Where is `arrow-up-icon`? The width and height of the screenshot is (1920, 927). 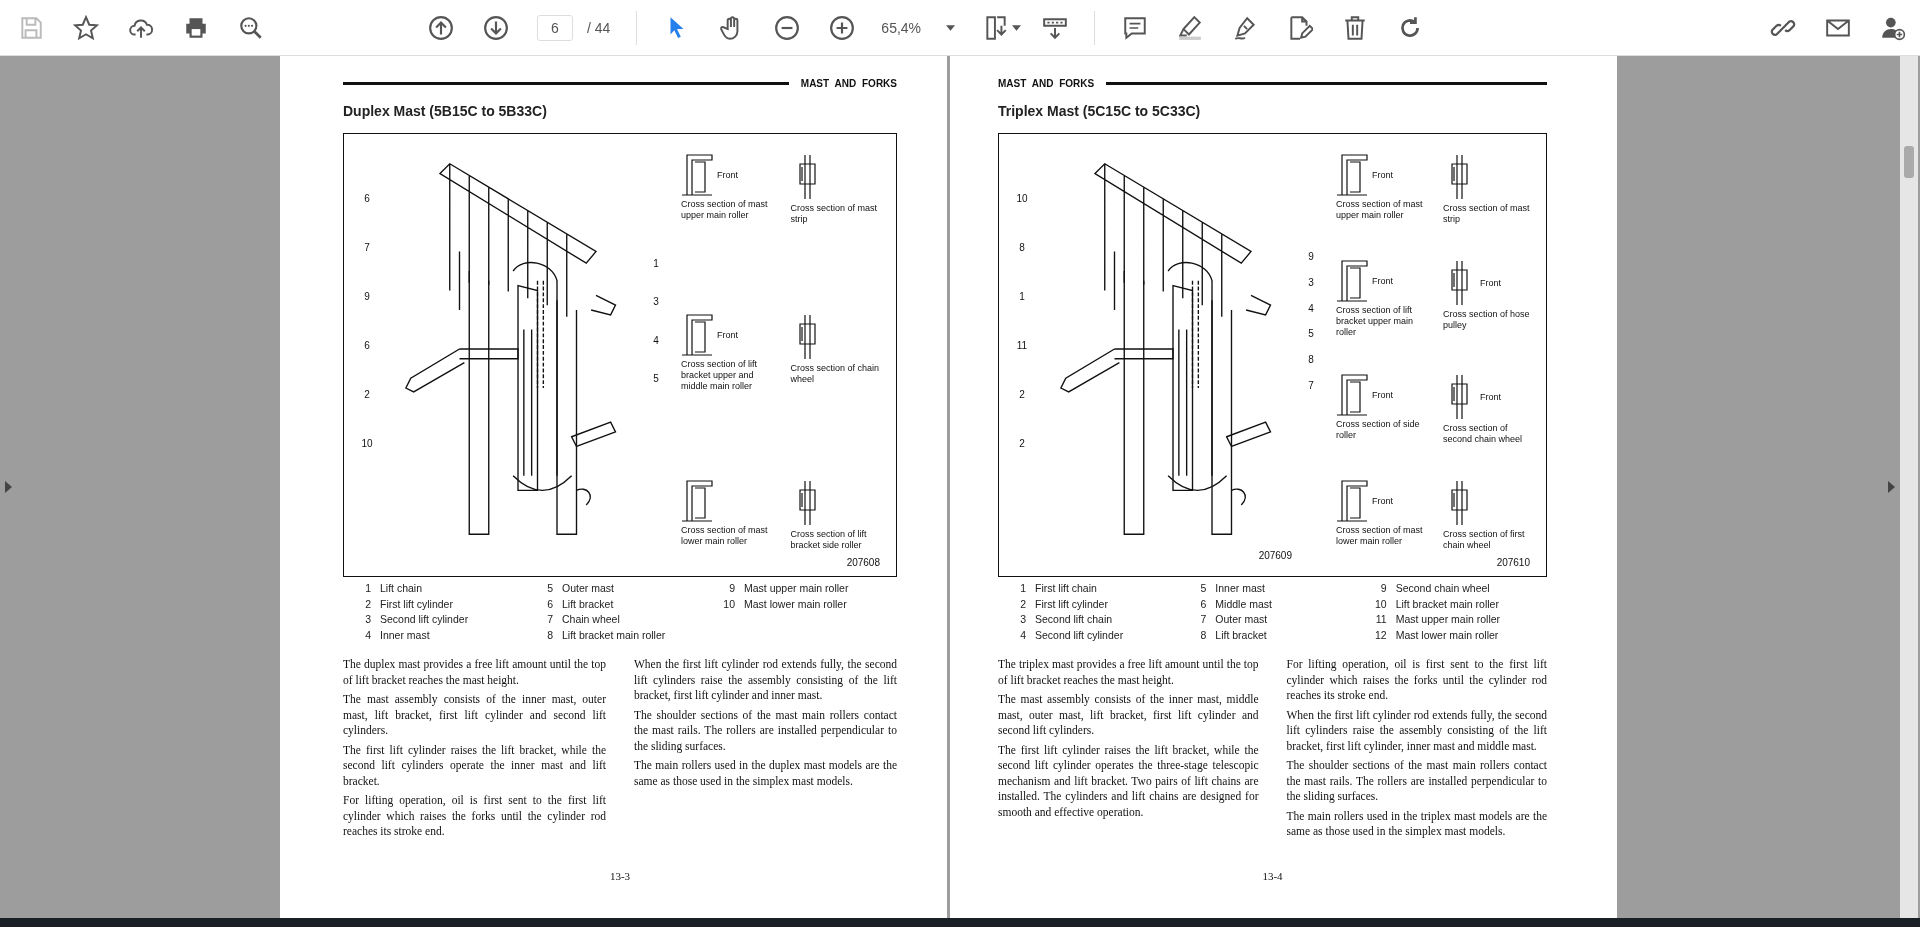
arrow-up-icon is located at coordinates (440, 27).